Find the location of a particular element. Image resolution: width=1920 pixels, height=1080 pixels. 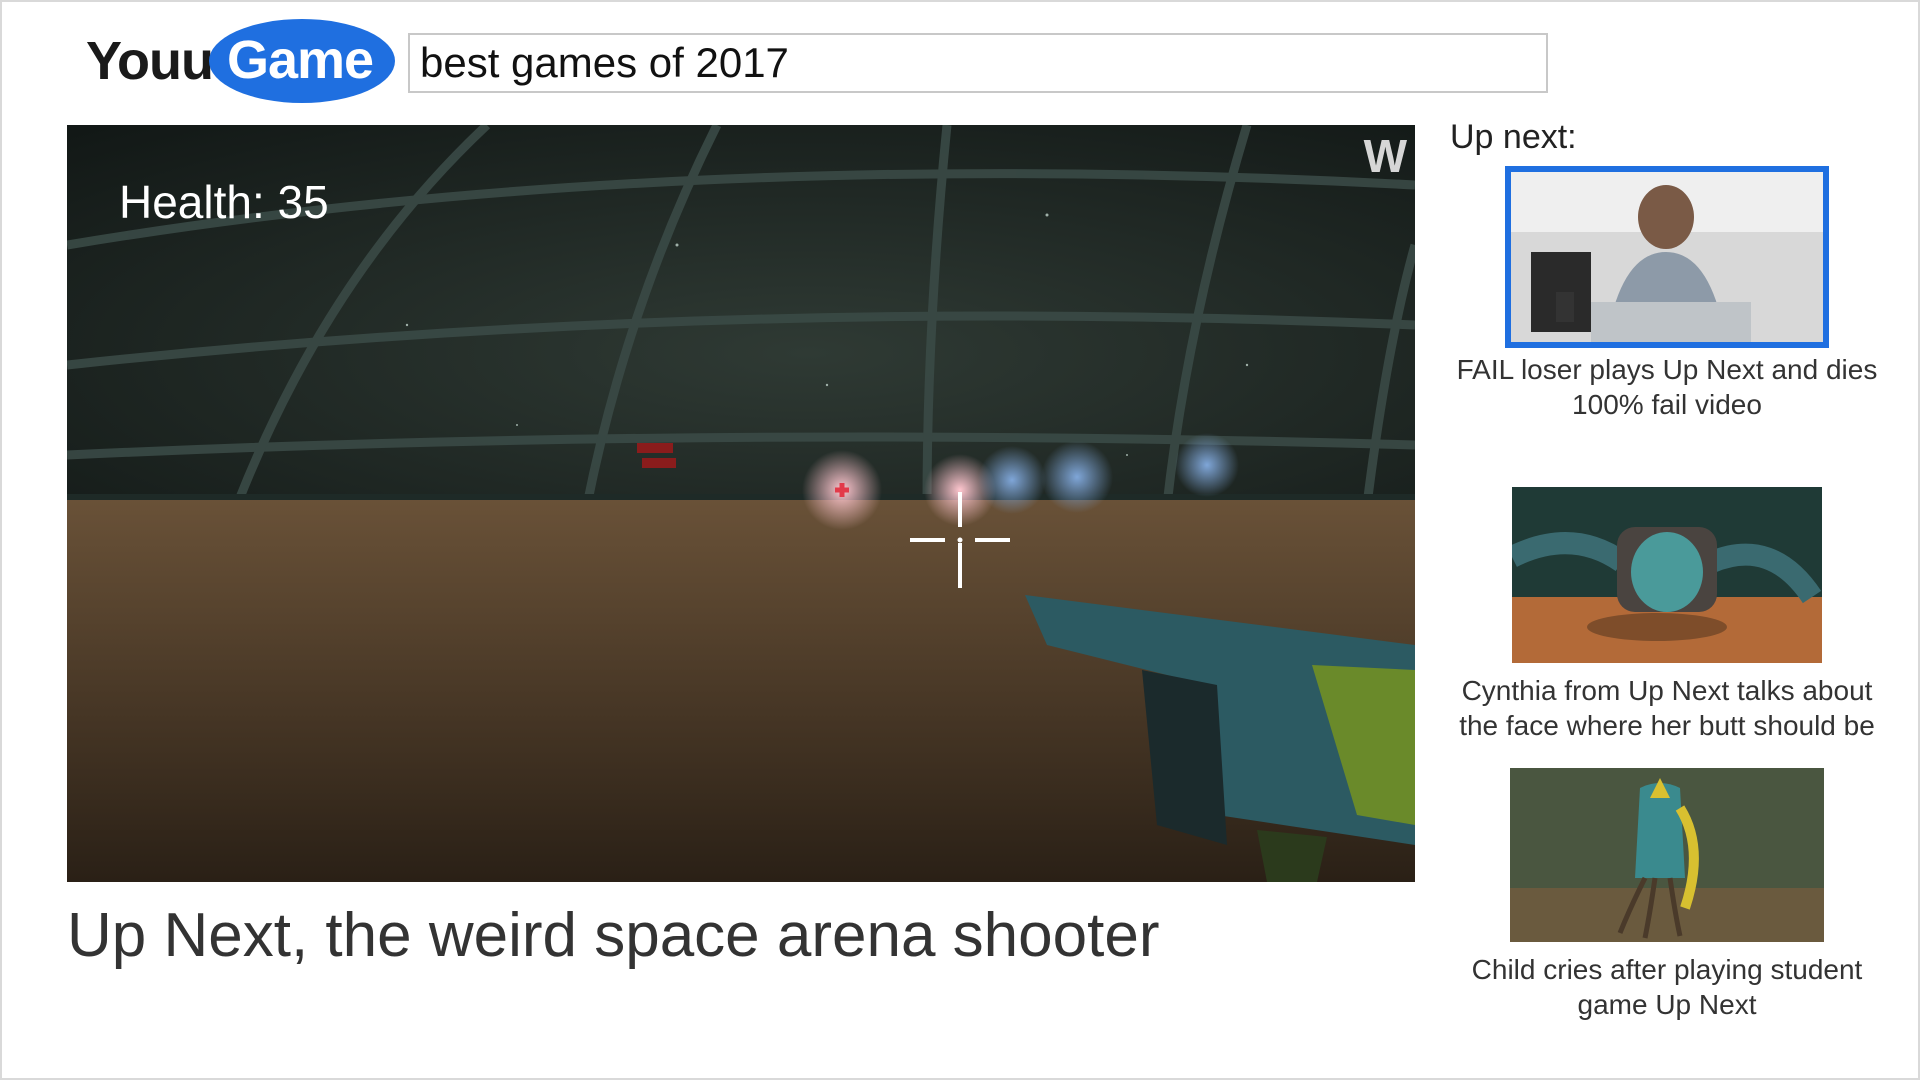

watermark: W is located at coordinates (1385, 156).